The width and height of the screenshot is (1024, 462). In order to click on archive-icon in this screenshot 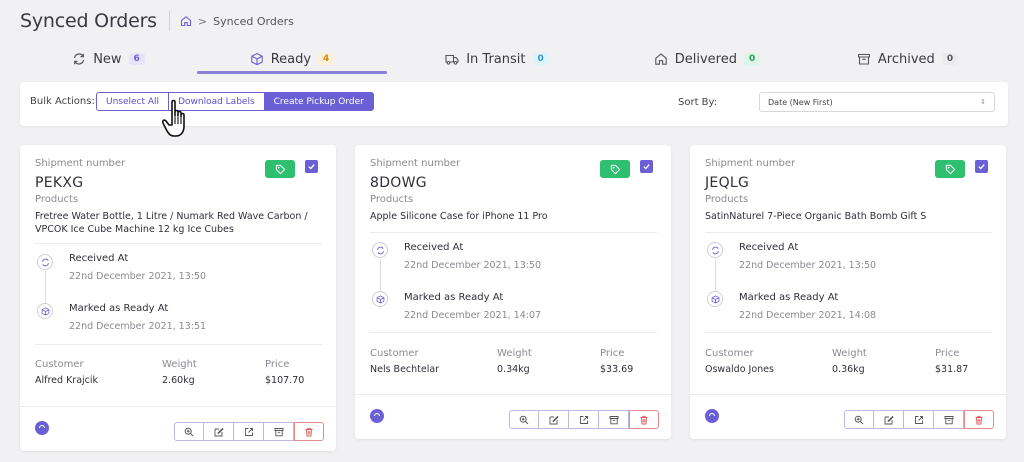, I will do `click(613, 419)`.